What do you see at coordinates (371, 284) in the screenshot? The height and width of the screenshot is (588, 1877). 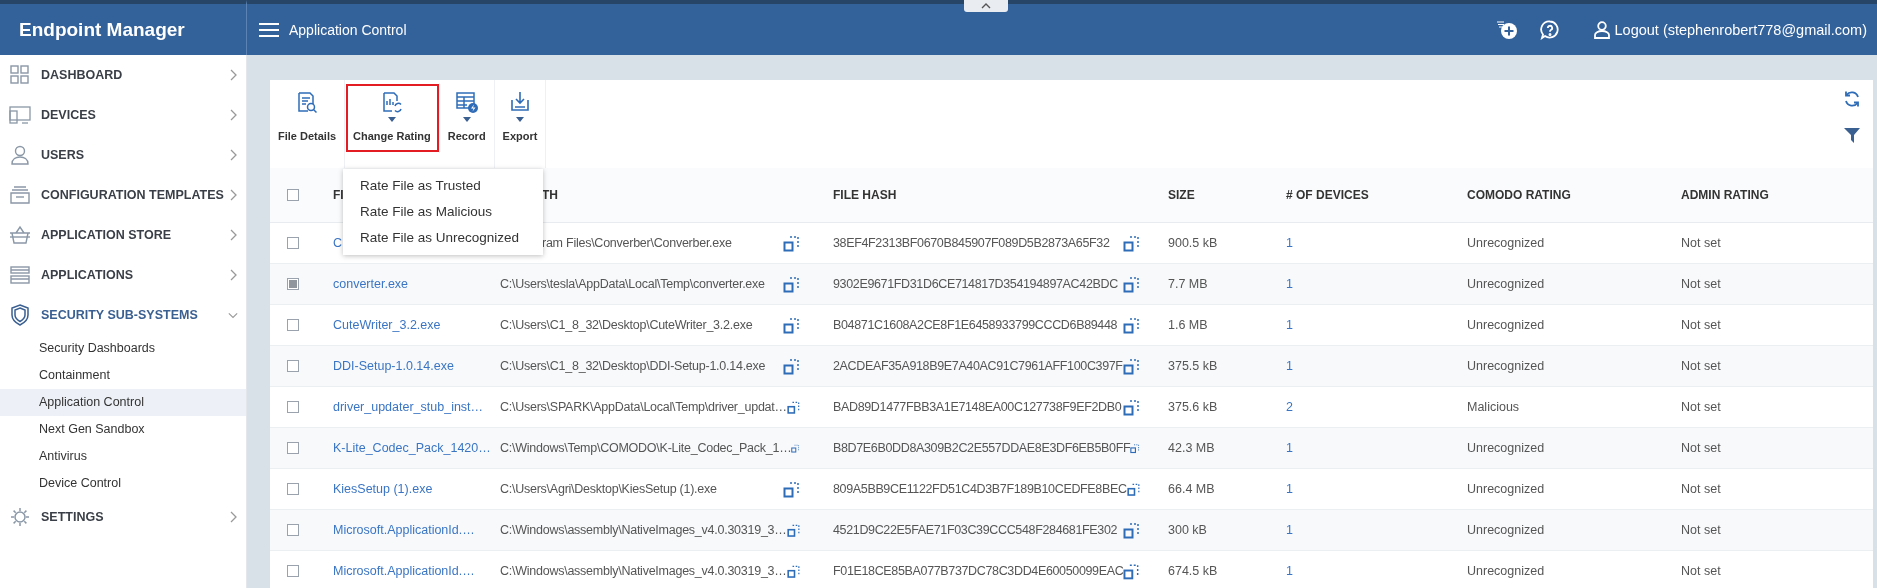 I see `file-name-link: converter.exe` at bounding box center [371, 284].